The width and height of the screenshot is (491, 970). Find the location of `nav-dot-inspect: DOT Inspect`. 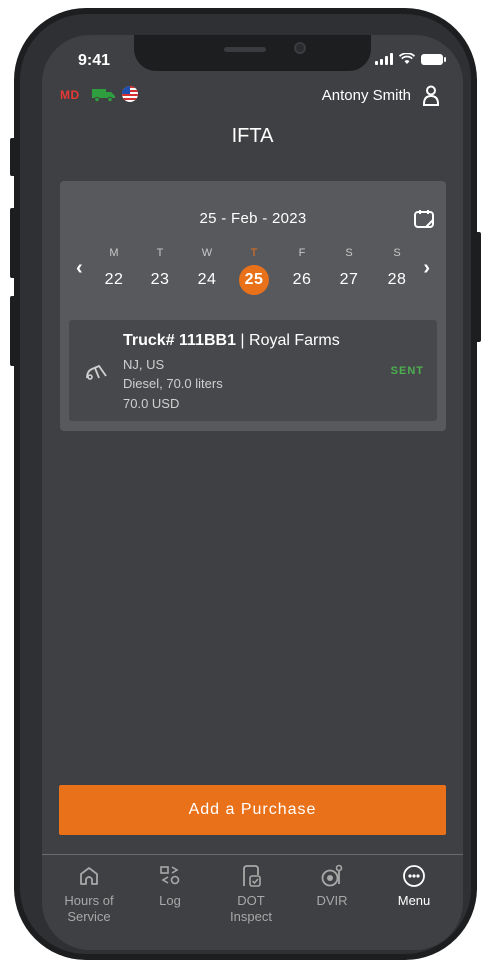

nav-dot-inspect: DOT Inspect is located at coordinates (251, 894).